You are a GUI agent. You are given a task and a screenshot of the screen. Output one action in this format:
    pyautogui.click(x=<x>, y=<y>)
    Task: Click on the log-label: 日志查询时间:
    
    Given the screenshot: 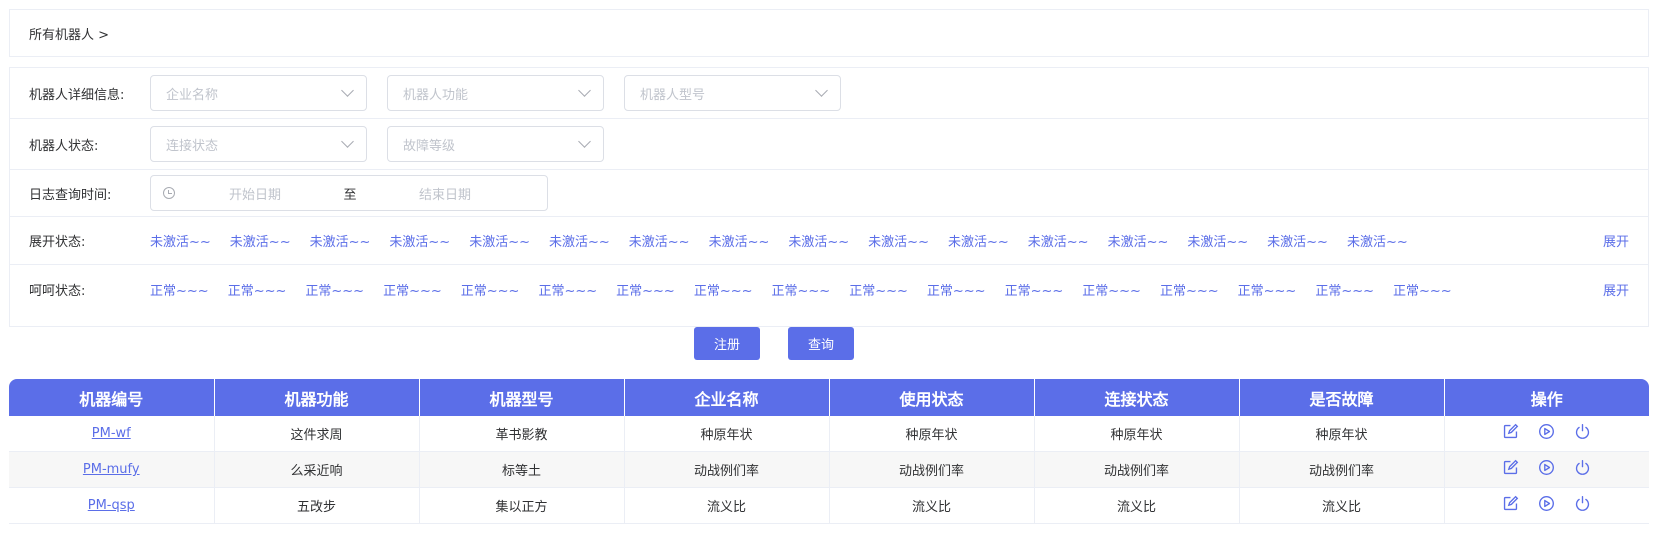 What is the action you would take?
    pyautogui.click(x=70, y=195)
    